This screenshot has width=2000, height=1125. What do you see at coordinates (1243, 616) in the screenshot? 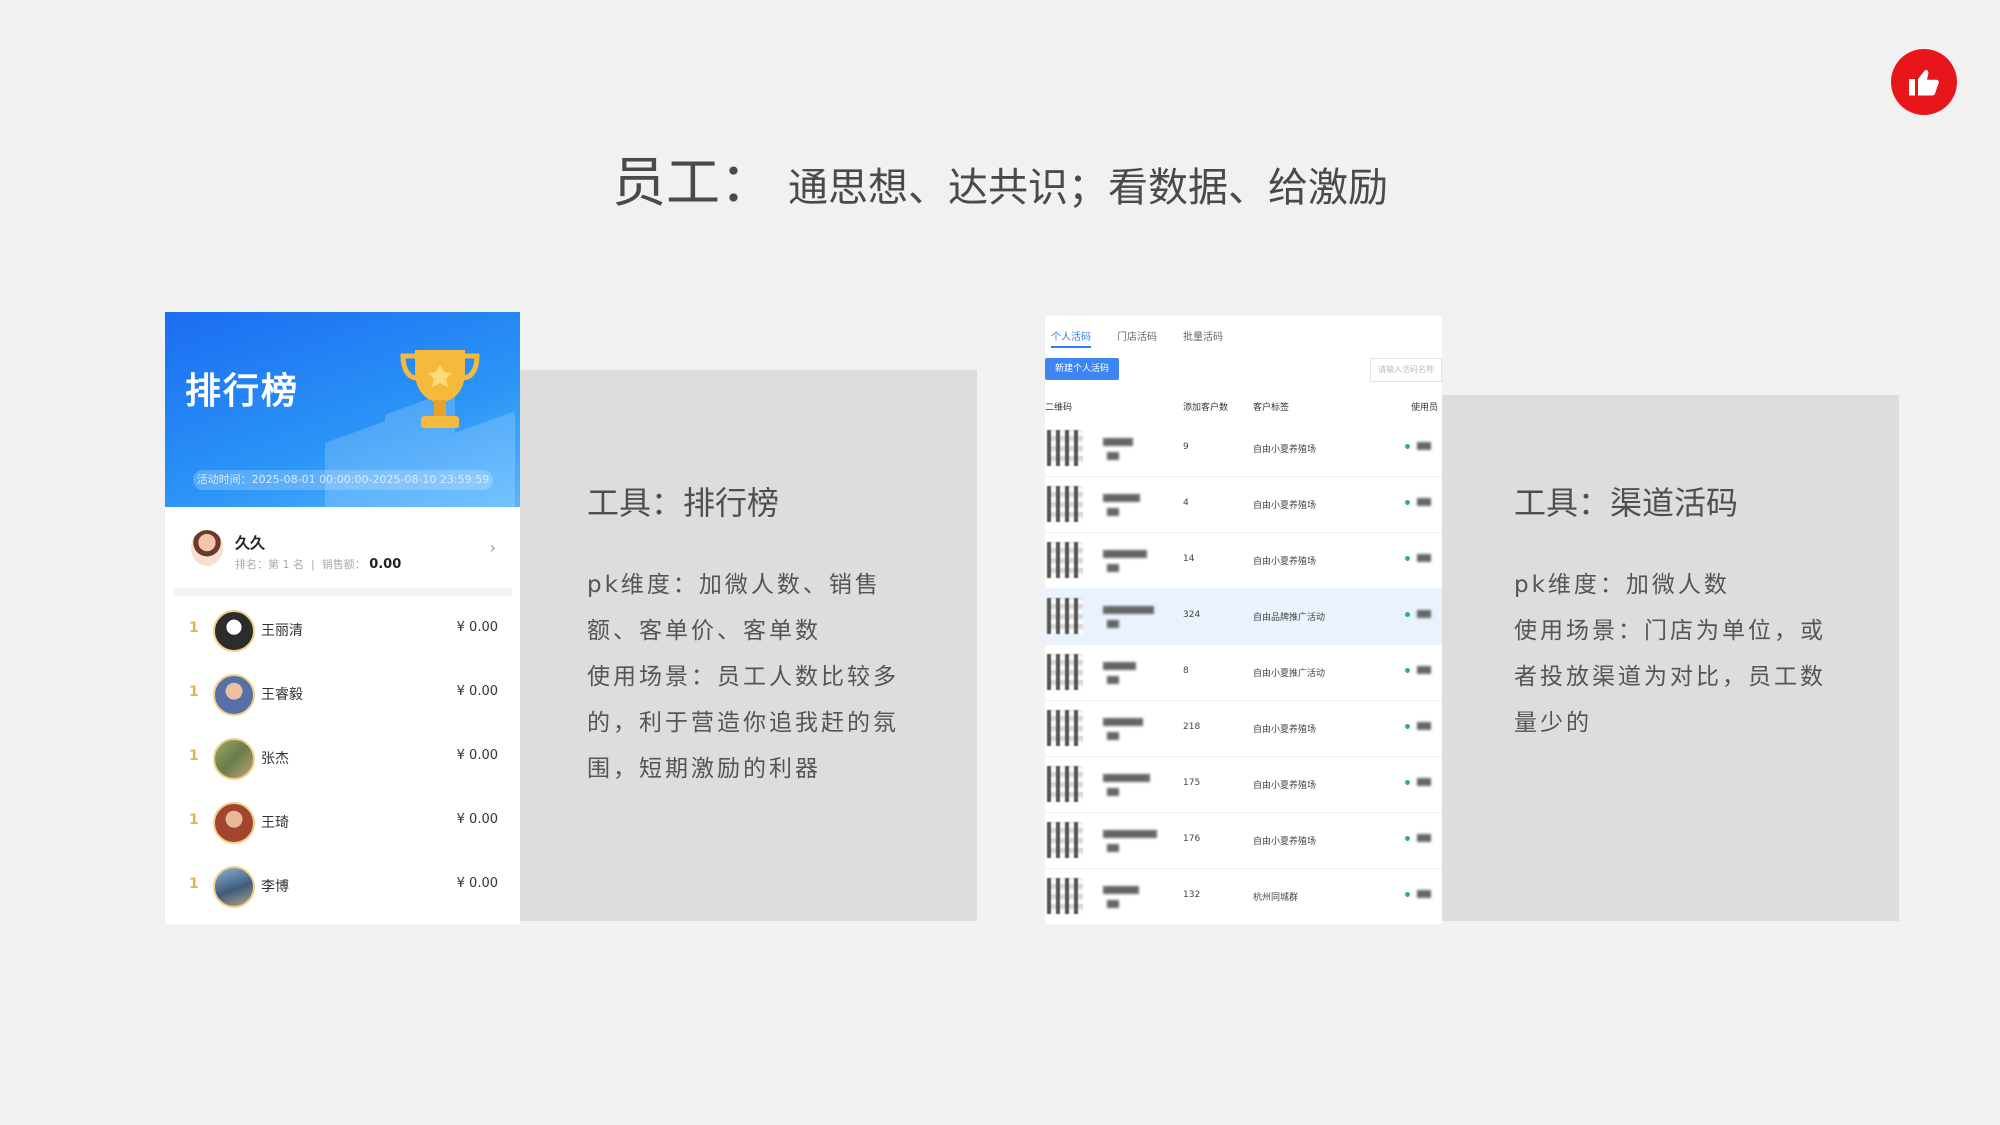
I see `table-row: 324 自由品牌推广活动` at bounding box center [1243, 616].